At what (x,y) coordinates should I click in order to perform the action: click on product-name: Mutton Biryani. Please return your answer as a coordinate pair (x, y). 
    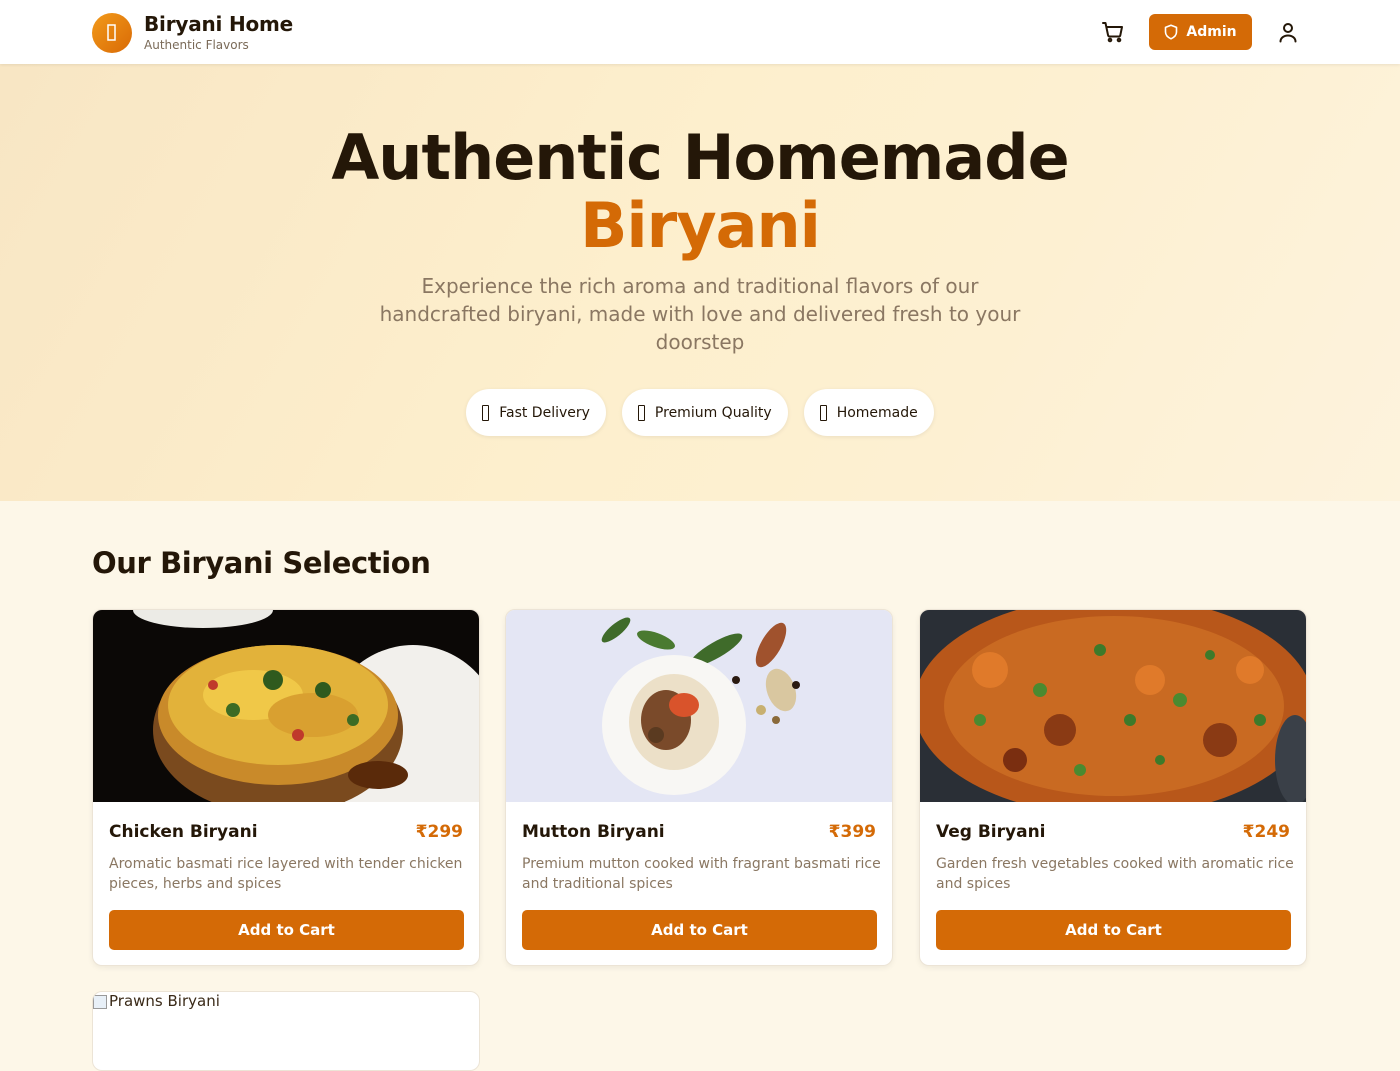
    Looking at the image, I should click on (593, 832).